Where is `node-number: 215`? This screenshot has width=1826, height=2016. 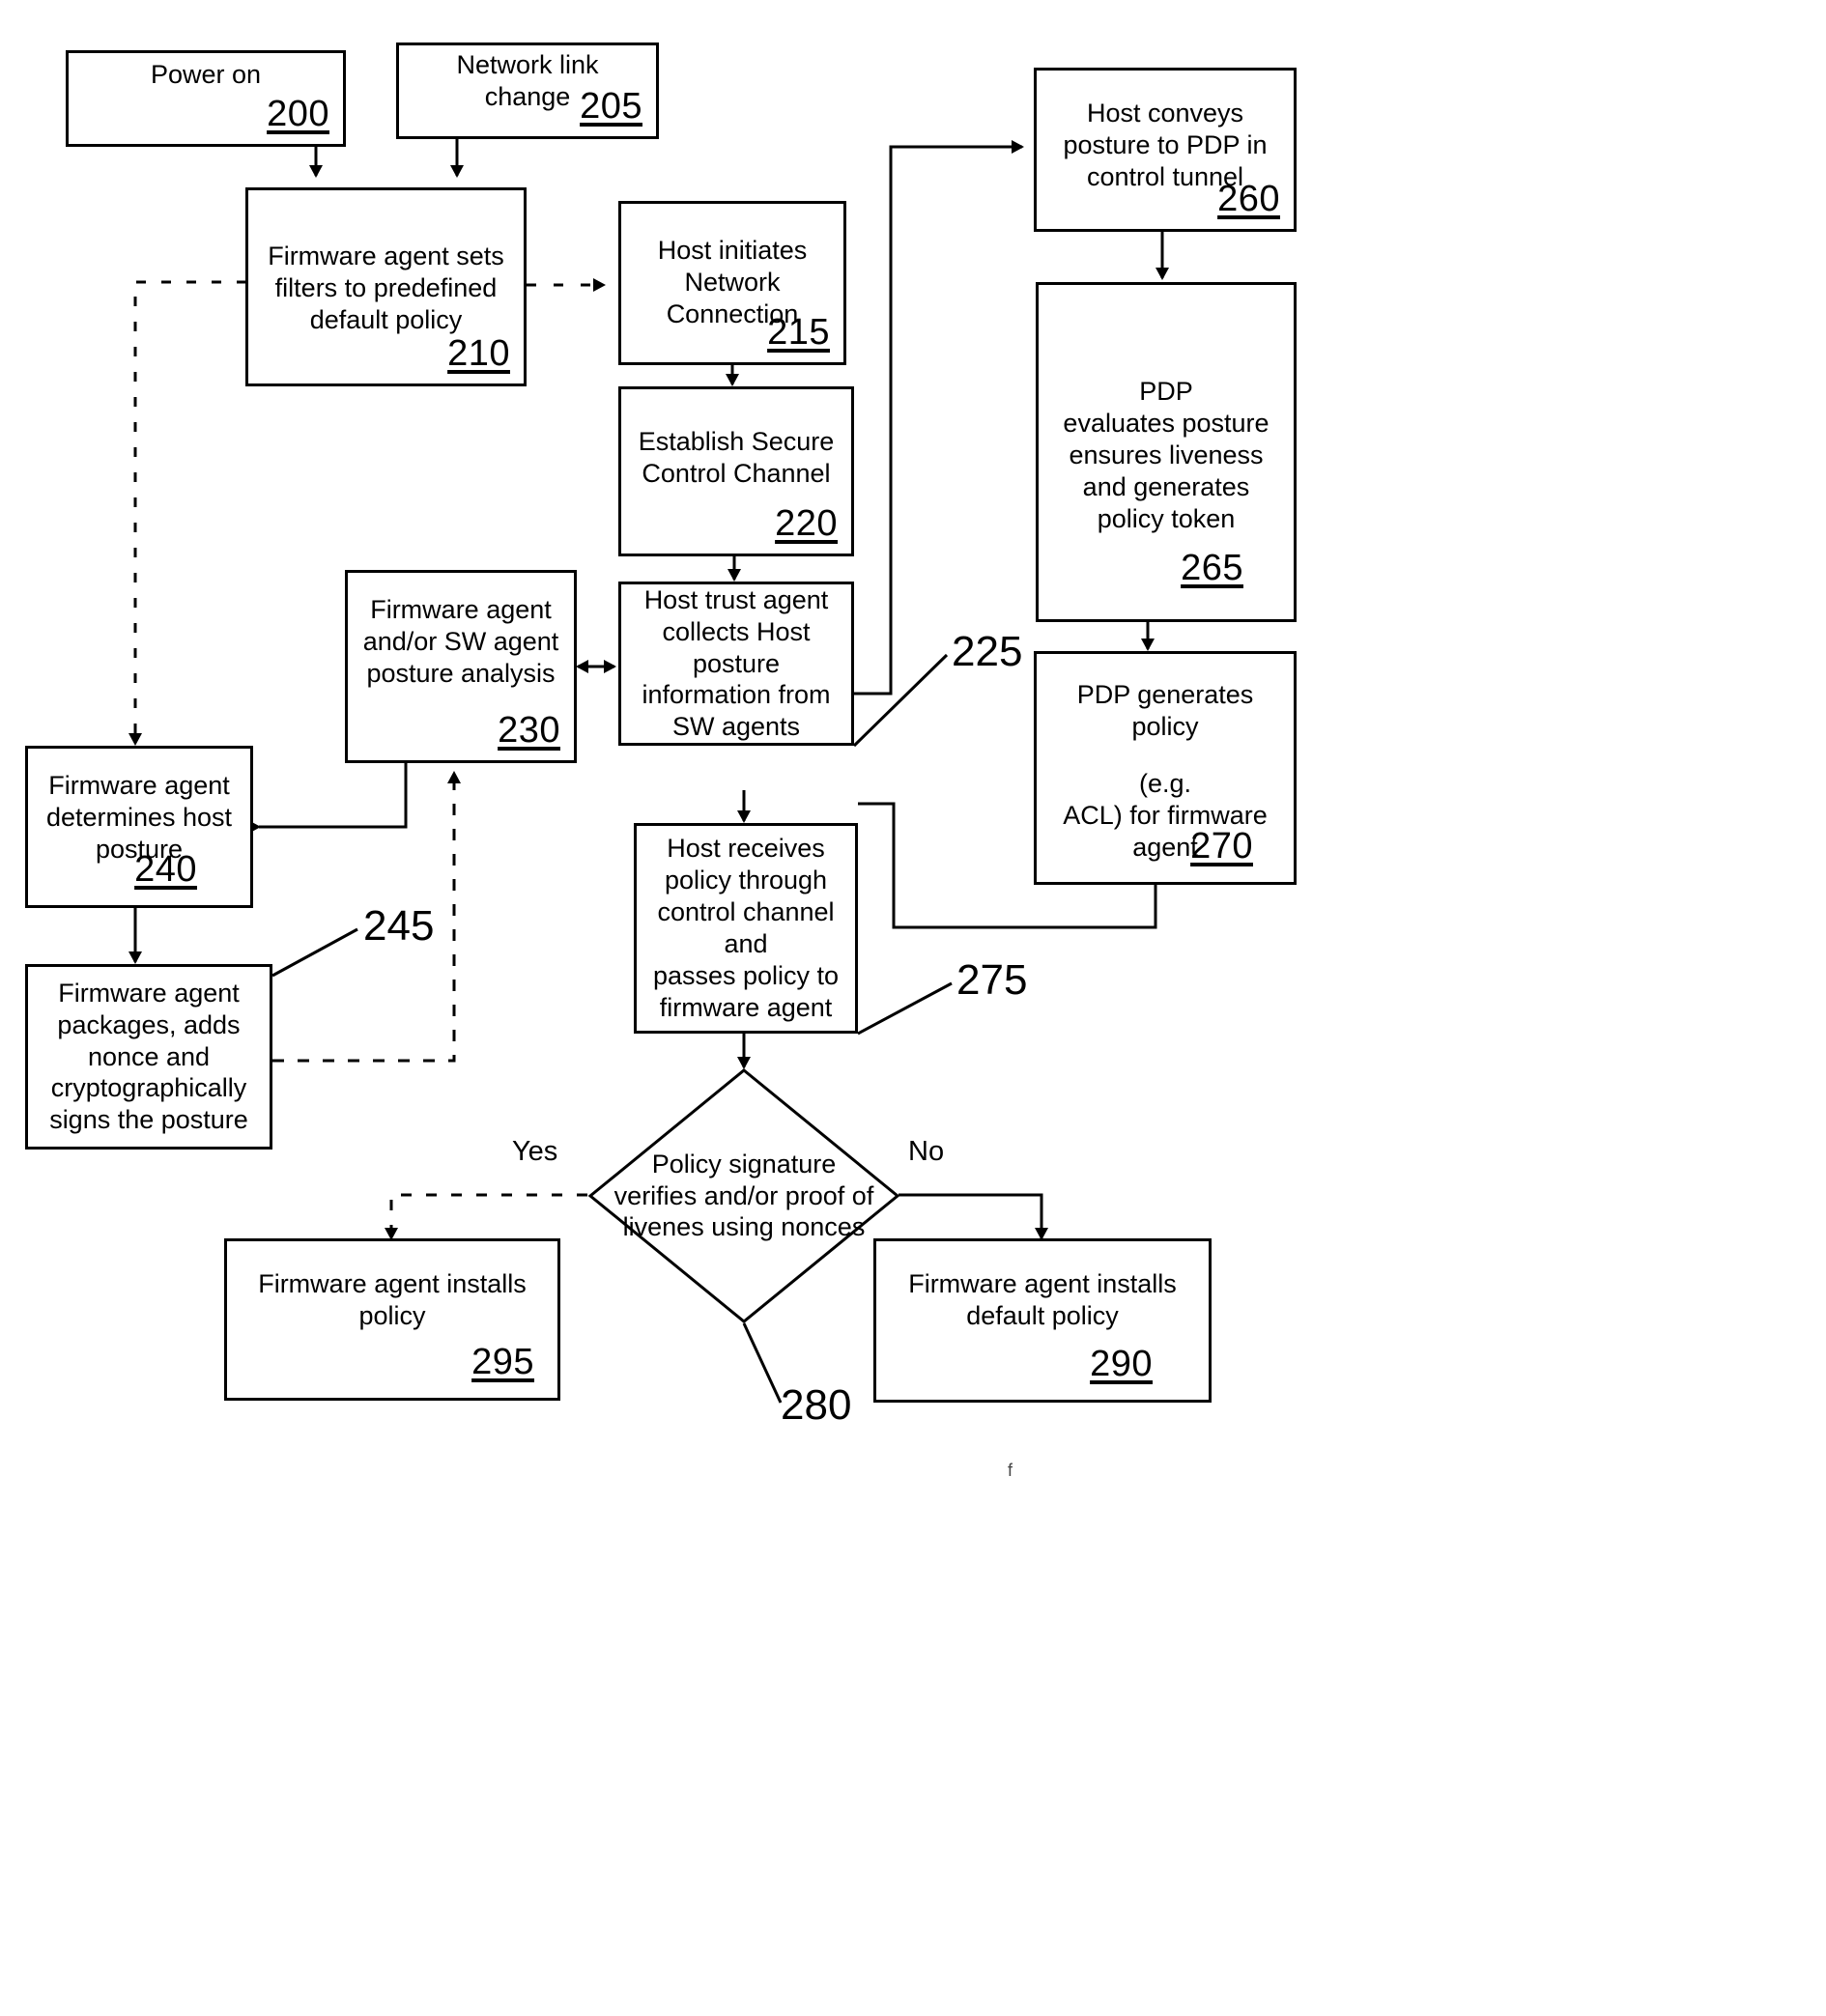
node-number: 215 is located at coordinates (798, 332).